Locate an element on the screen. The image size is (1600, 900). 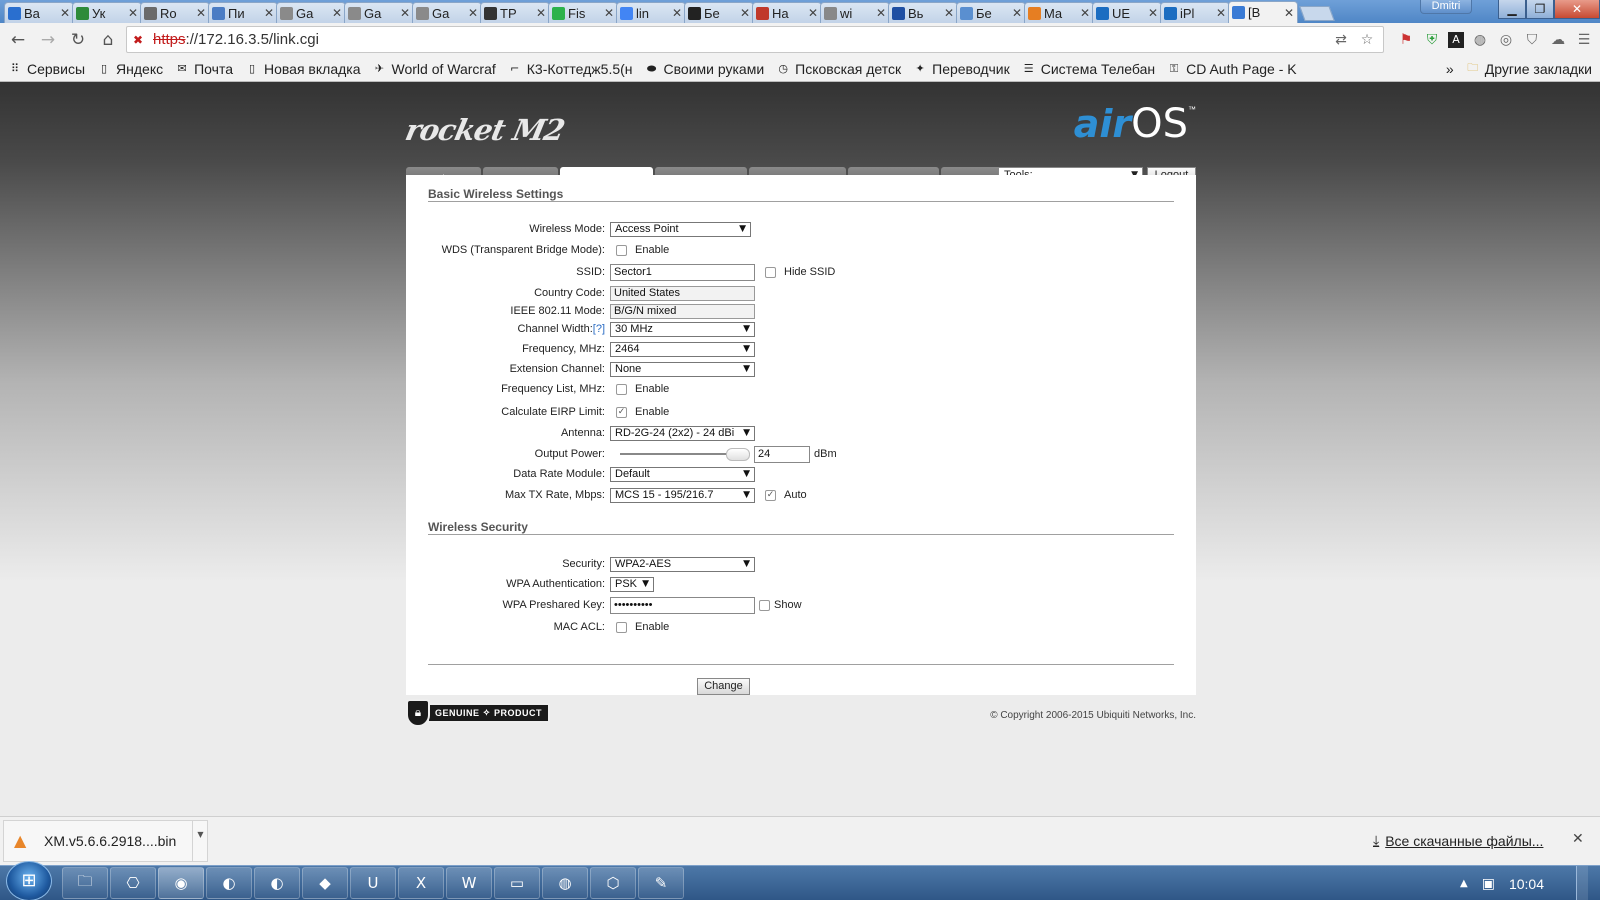
start-button: ⊞ is located at coordinates (29, 880).